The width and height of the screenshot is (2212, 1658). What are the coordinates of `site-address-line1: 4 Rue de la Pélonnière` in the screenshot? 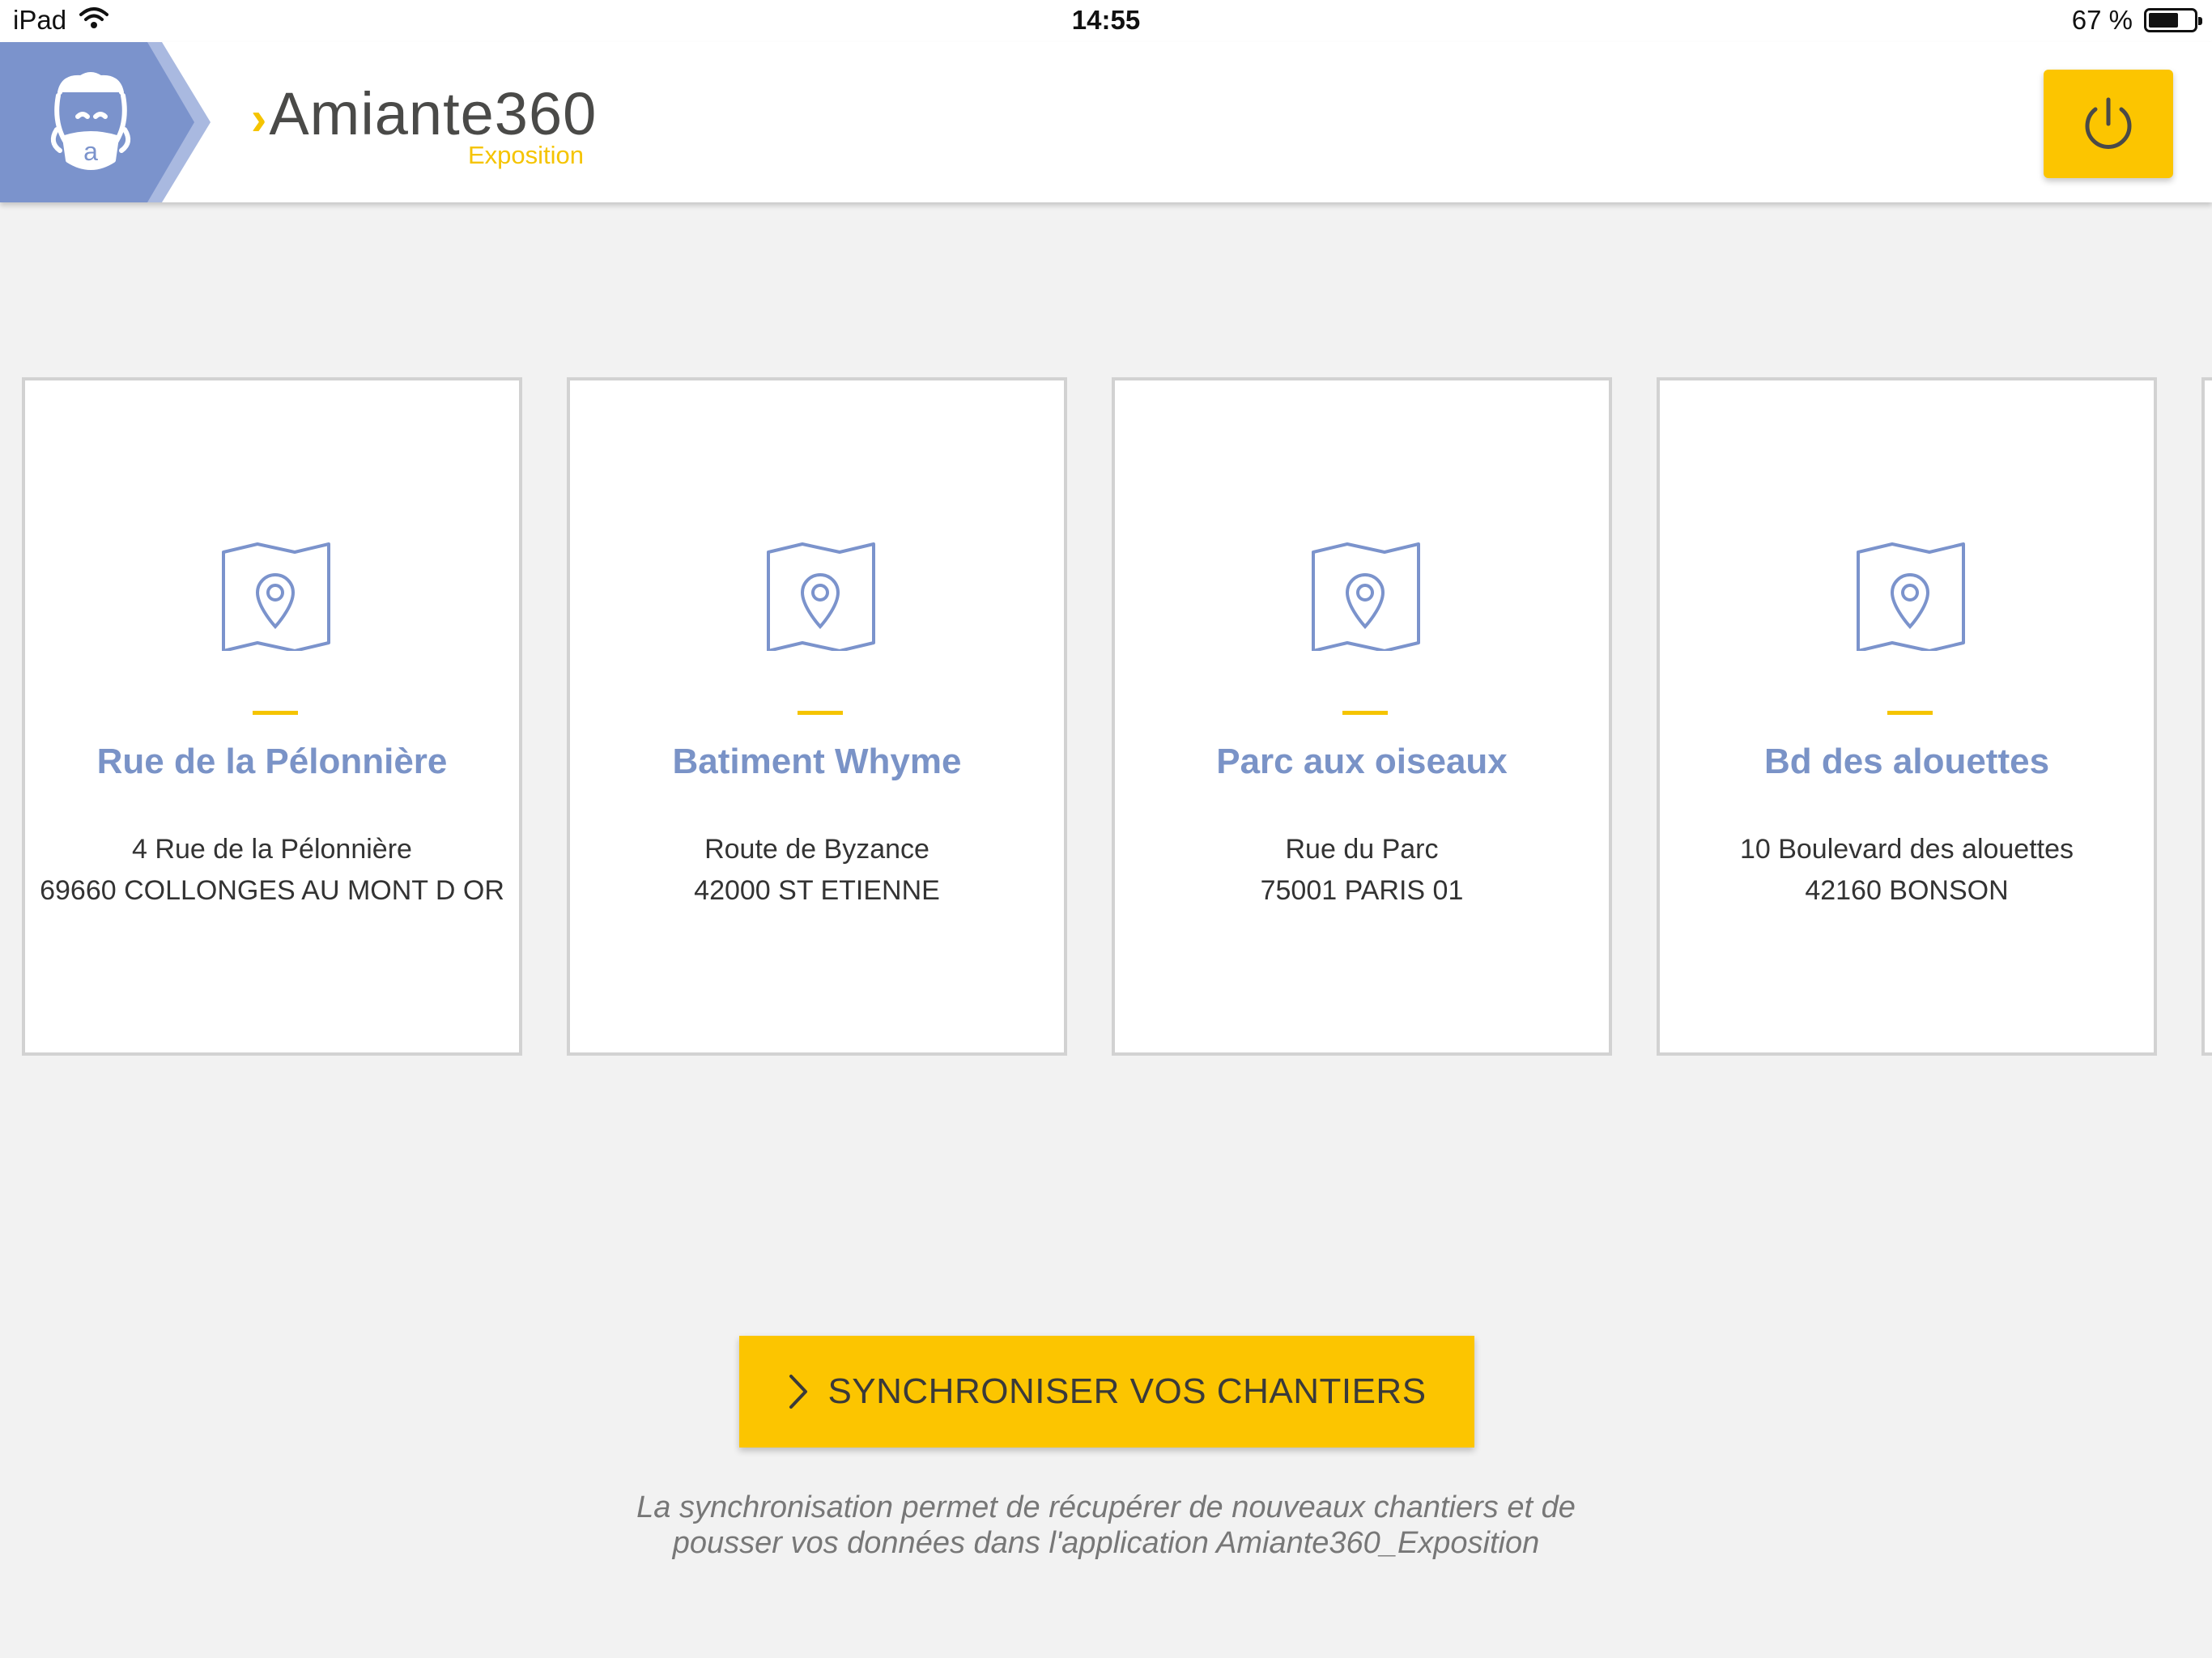 It's located at (272, 849).